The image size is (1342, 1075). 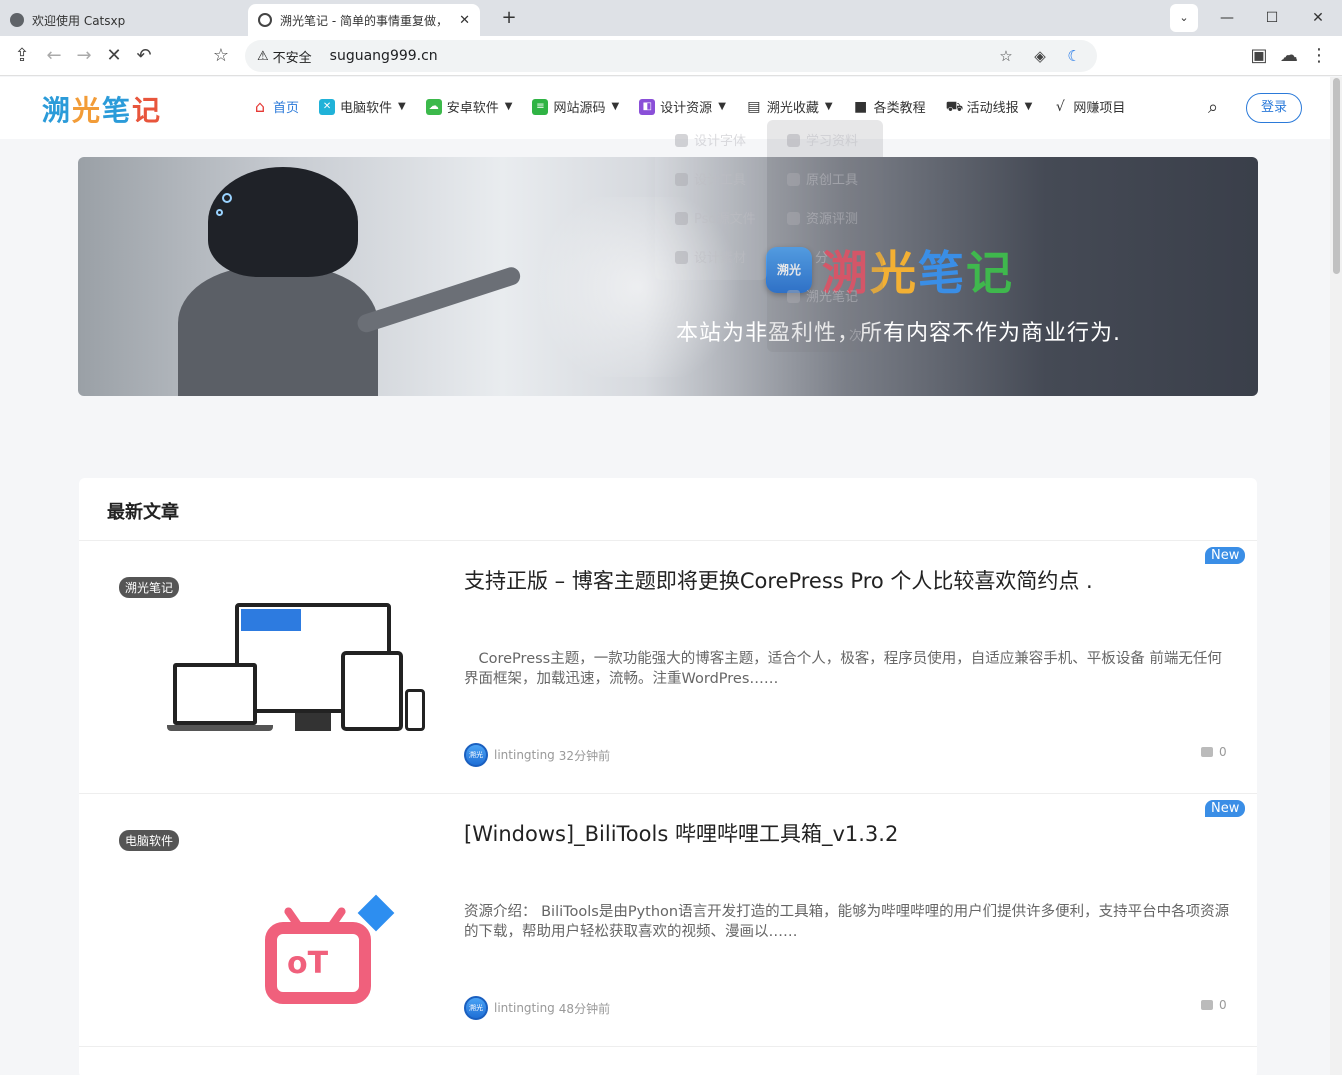 I want to click on article-title: [Windows]_BiliTools 哔哩哔哩工具箱_v1.3.2, so click(x=681, y=833).